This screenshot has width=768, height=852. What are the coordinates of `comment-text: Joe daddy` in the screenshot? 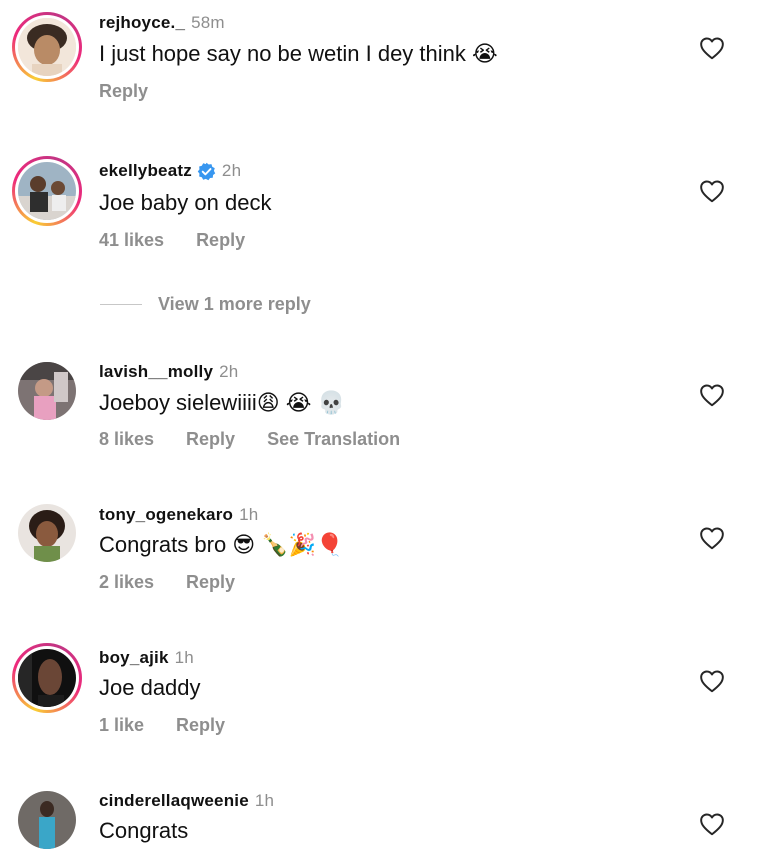 It's located at (150, 687).